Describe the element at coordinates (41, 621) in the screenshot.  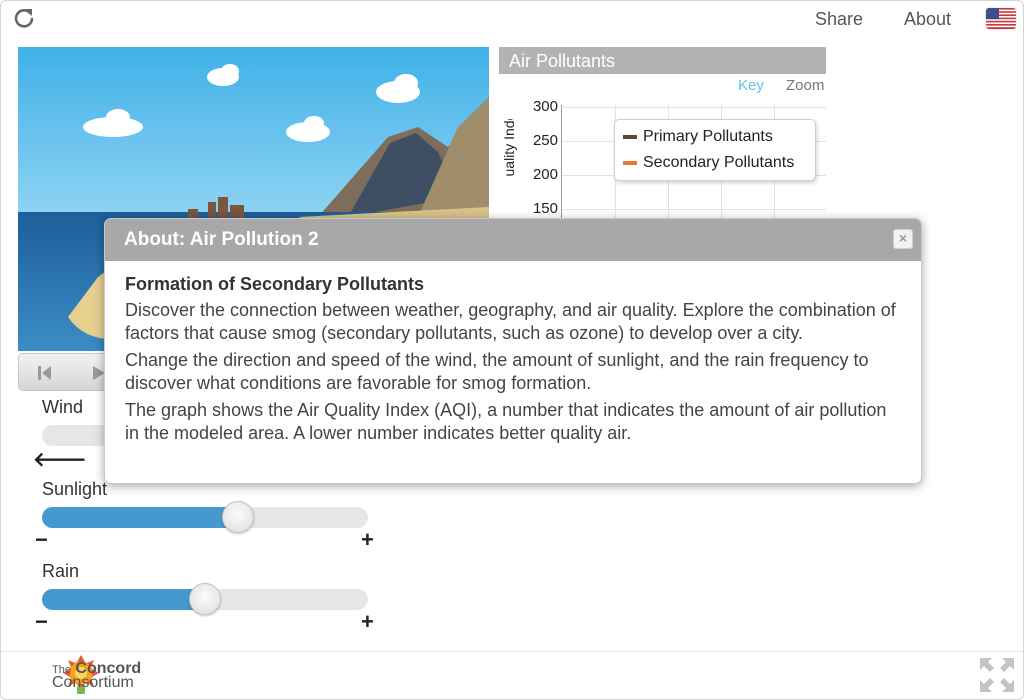
I see `rain-minus-icon: −` at that location.